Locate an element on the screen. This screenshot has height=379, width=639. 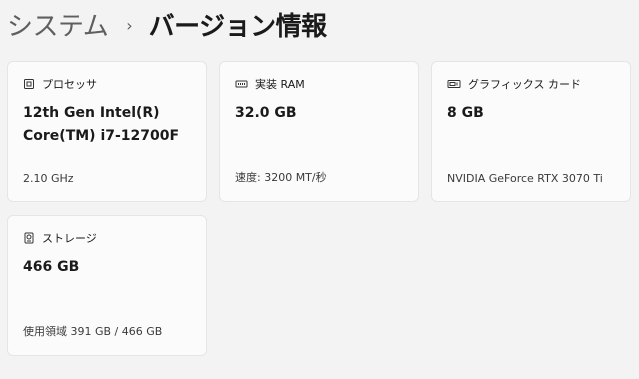
graphics-card-header: グラフィックス カード is located at coordinates (514, 84).